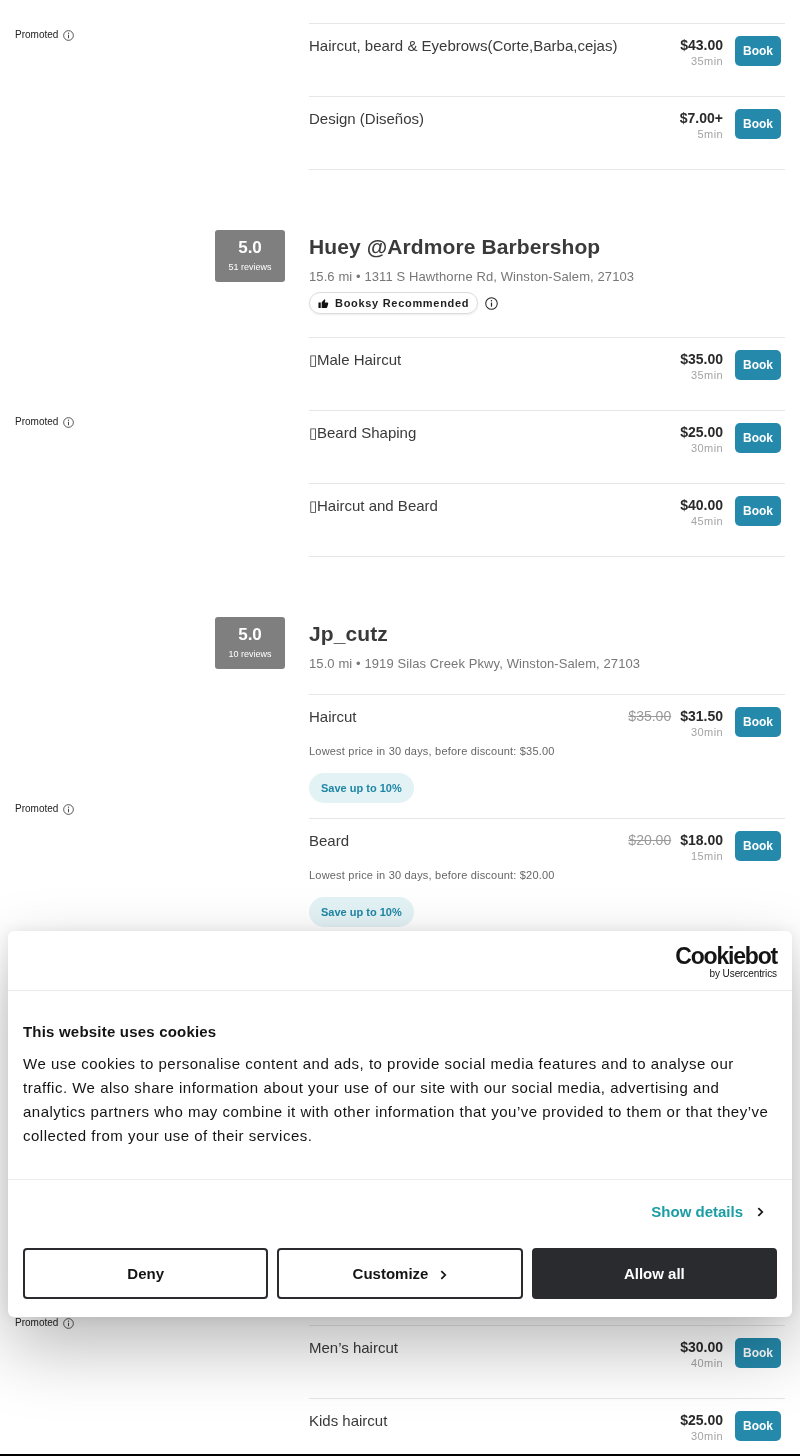 This screenshot has width=800, height=1456. What do you see at coordinates (464, 46) in the screenshot?
I see `service-name: Haircut, beard & Eyebrows(Corte,Barba,cejas)` at bounding box center [464, 46].